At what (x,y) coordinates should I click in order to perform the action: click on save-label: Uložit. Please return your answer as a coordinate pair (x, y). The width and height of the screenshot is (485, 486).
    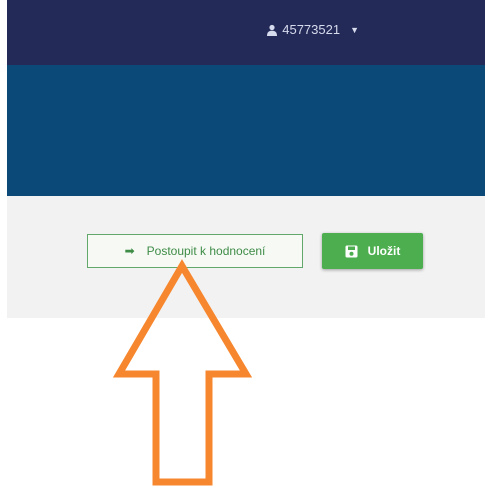
    Looking at the image, I should click on (384, 251).